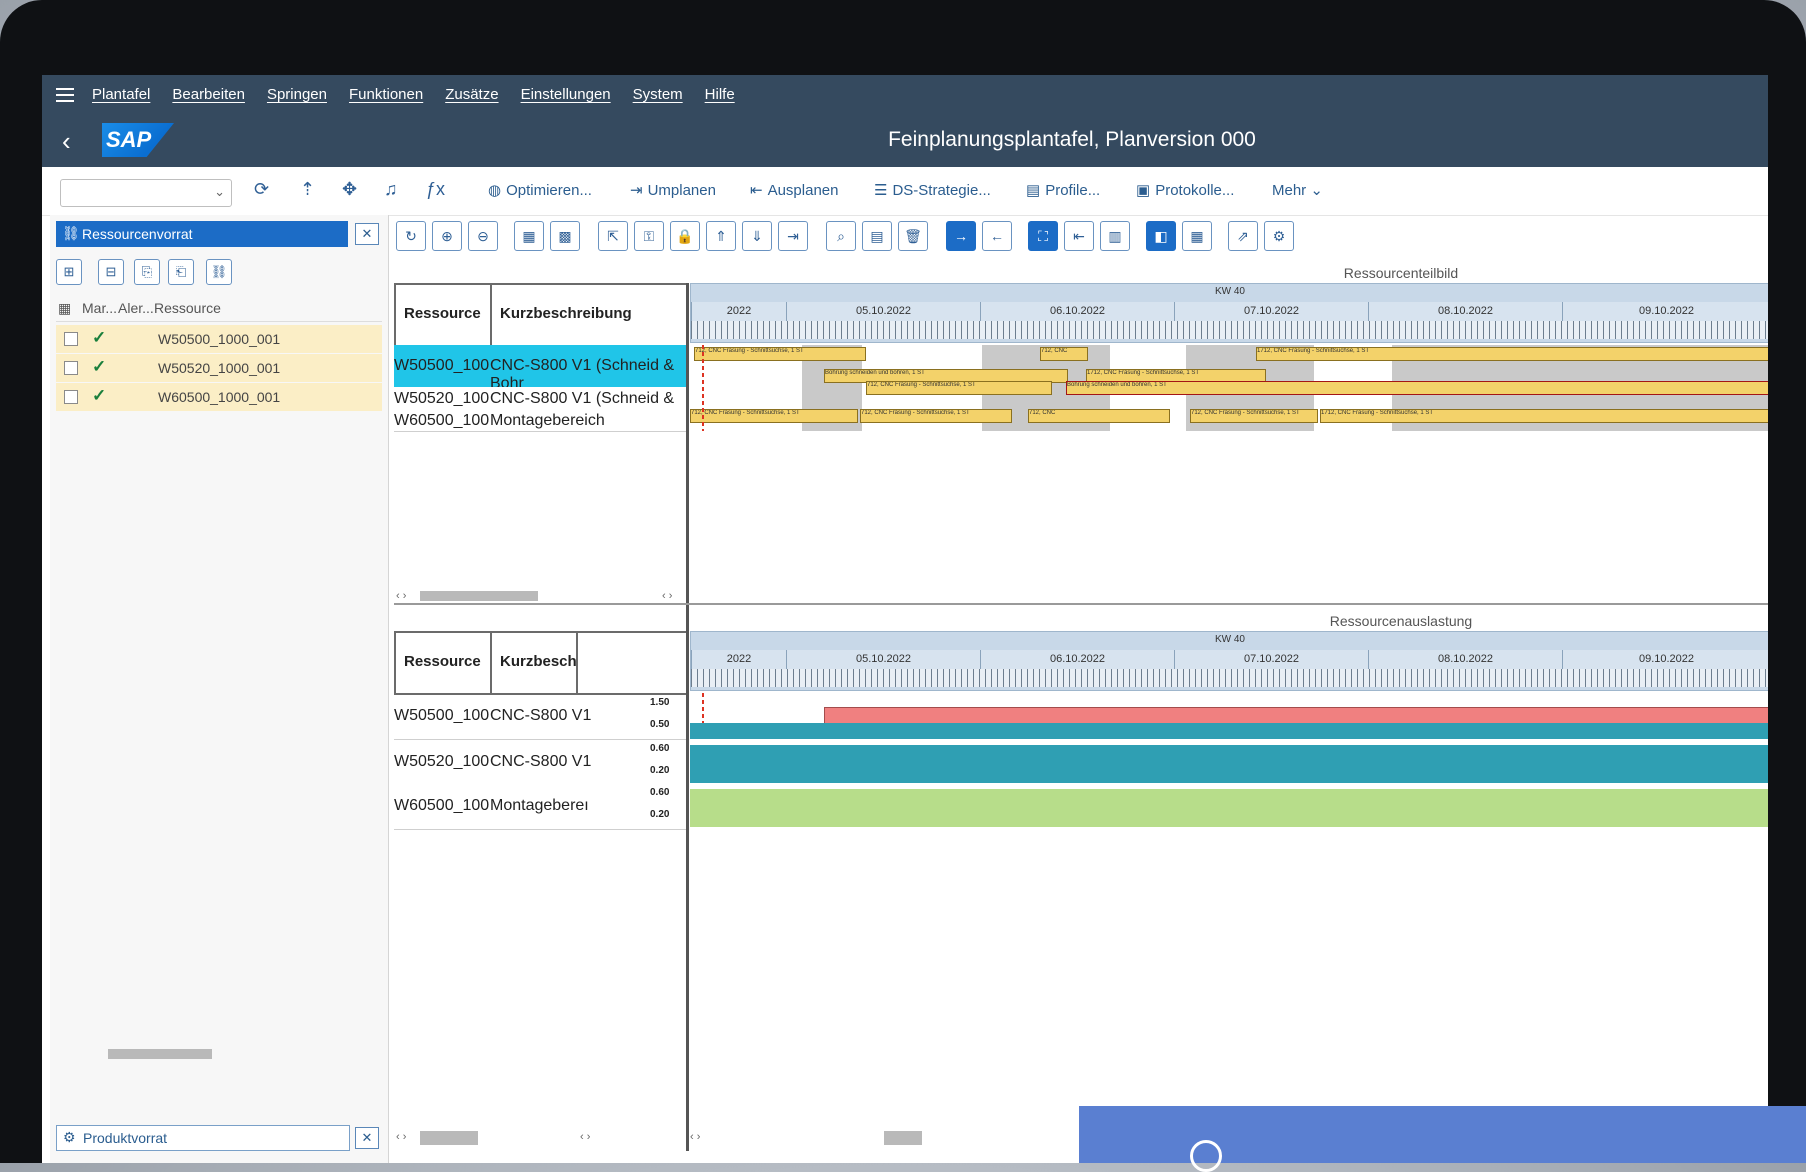 The width and height of the screenshot is (1806, 1172). What do you see at coordinates (1079, 236) in the screenshot?
I see `goto-icon: ⇤` at bounding box center [1079, 236].